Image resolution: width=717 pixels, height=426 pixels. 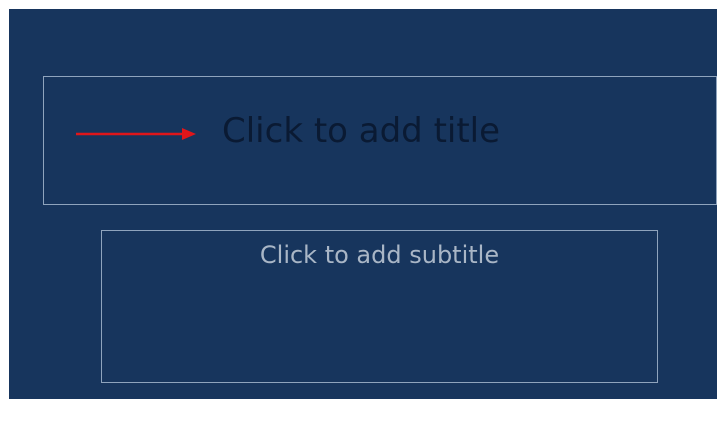 I want to click on title-placeholder-text: Click to add title, so click(x=361, y=131).